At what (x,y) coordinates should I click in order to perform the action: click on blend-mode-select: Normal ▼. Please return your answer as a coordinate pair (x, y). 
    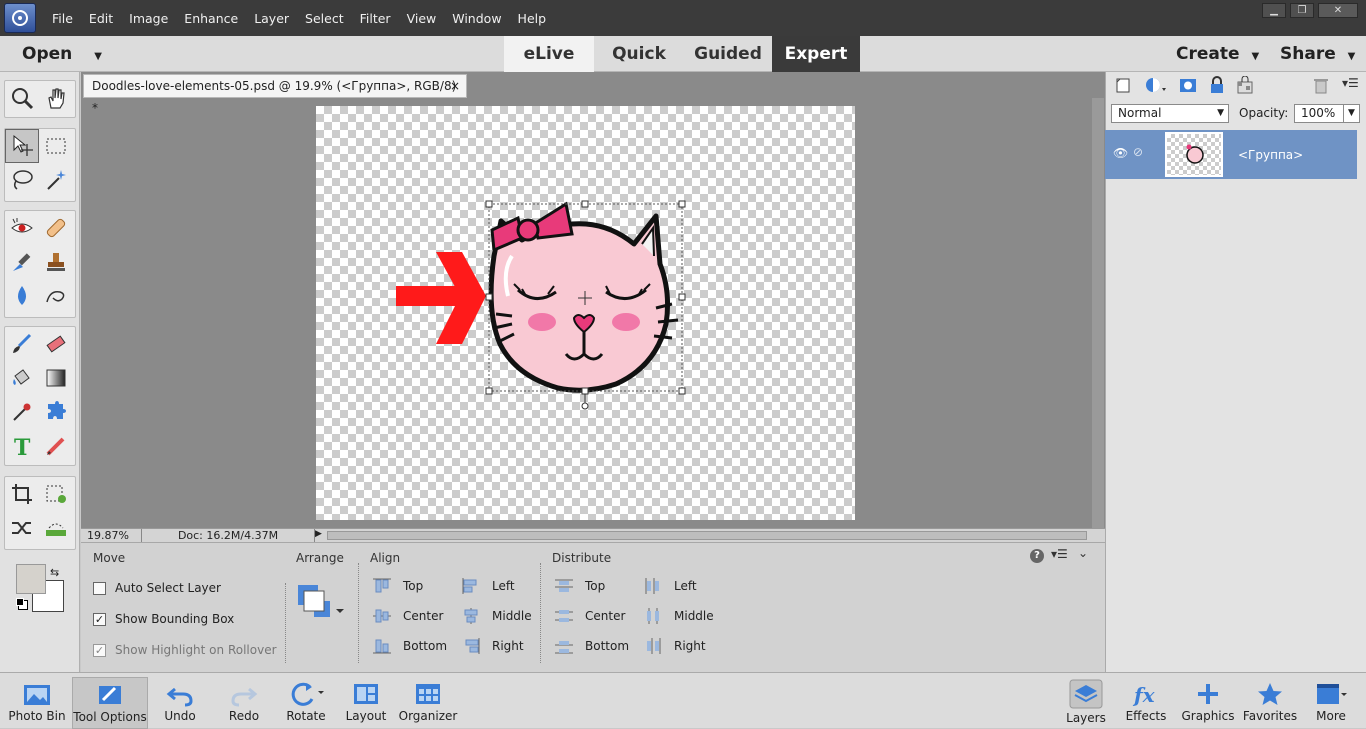
    Looking at the image, I should click on (1170, 113).